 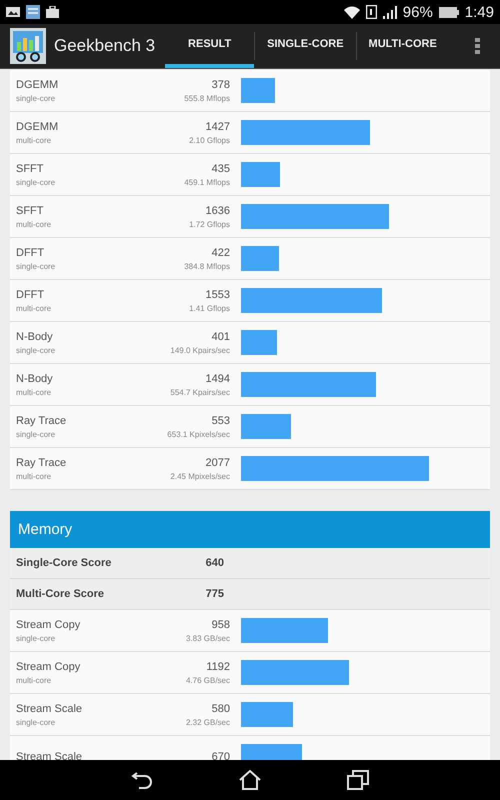 What do you see at coordinates (250, 780) in the screenshot?
I see `home-icon` at bounding box center [250, 780].